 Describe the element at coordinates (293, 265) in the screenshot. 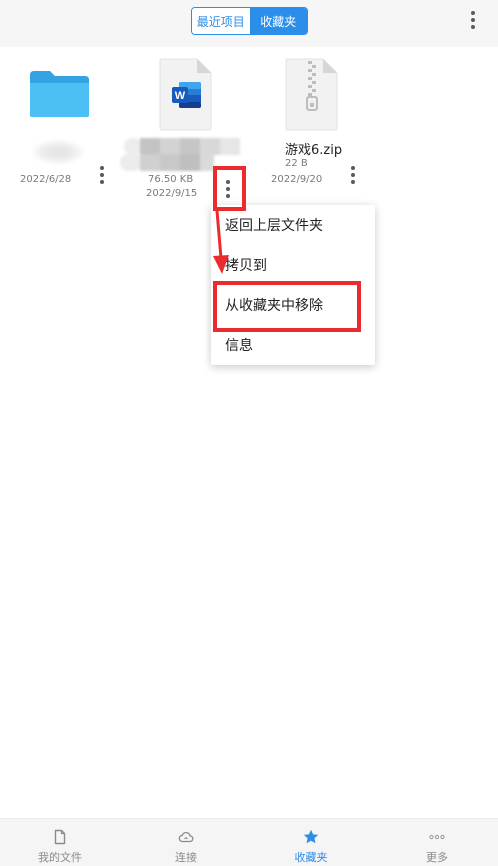

I see `menu-item-copy-to: 拷贝到` at that location.